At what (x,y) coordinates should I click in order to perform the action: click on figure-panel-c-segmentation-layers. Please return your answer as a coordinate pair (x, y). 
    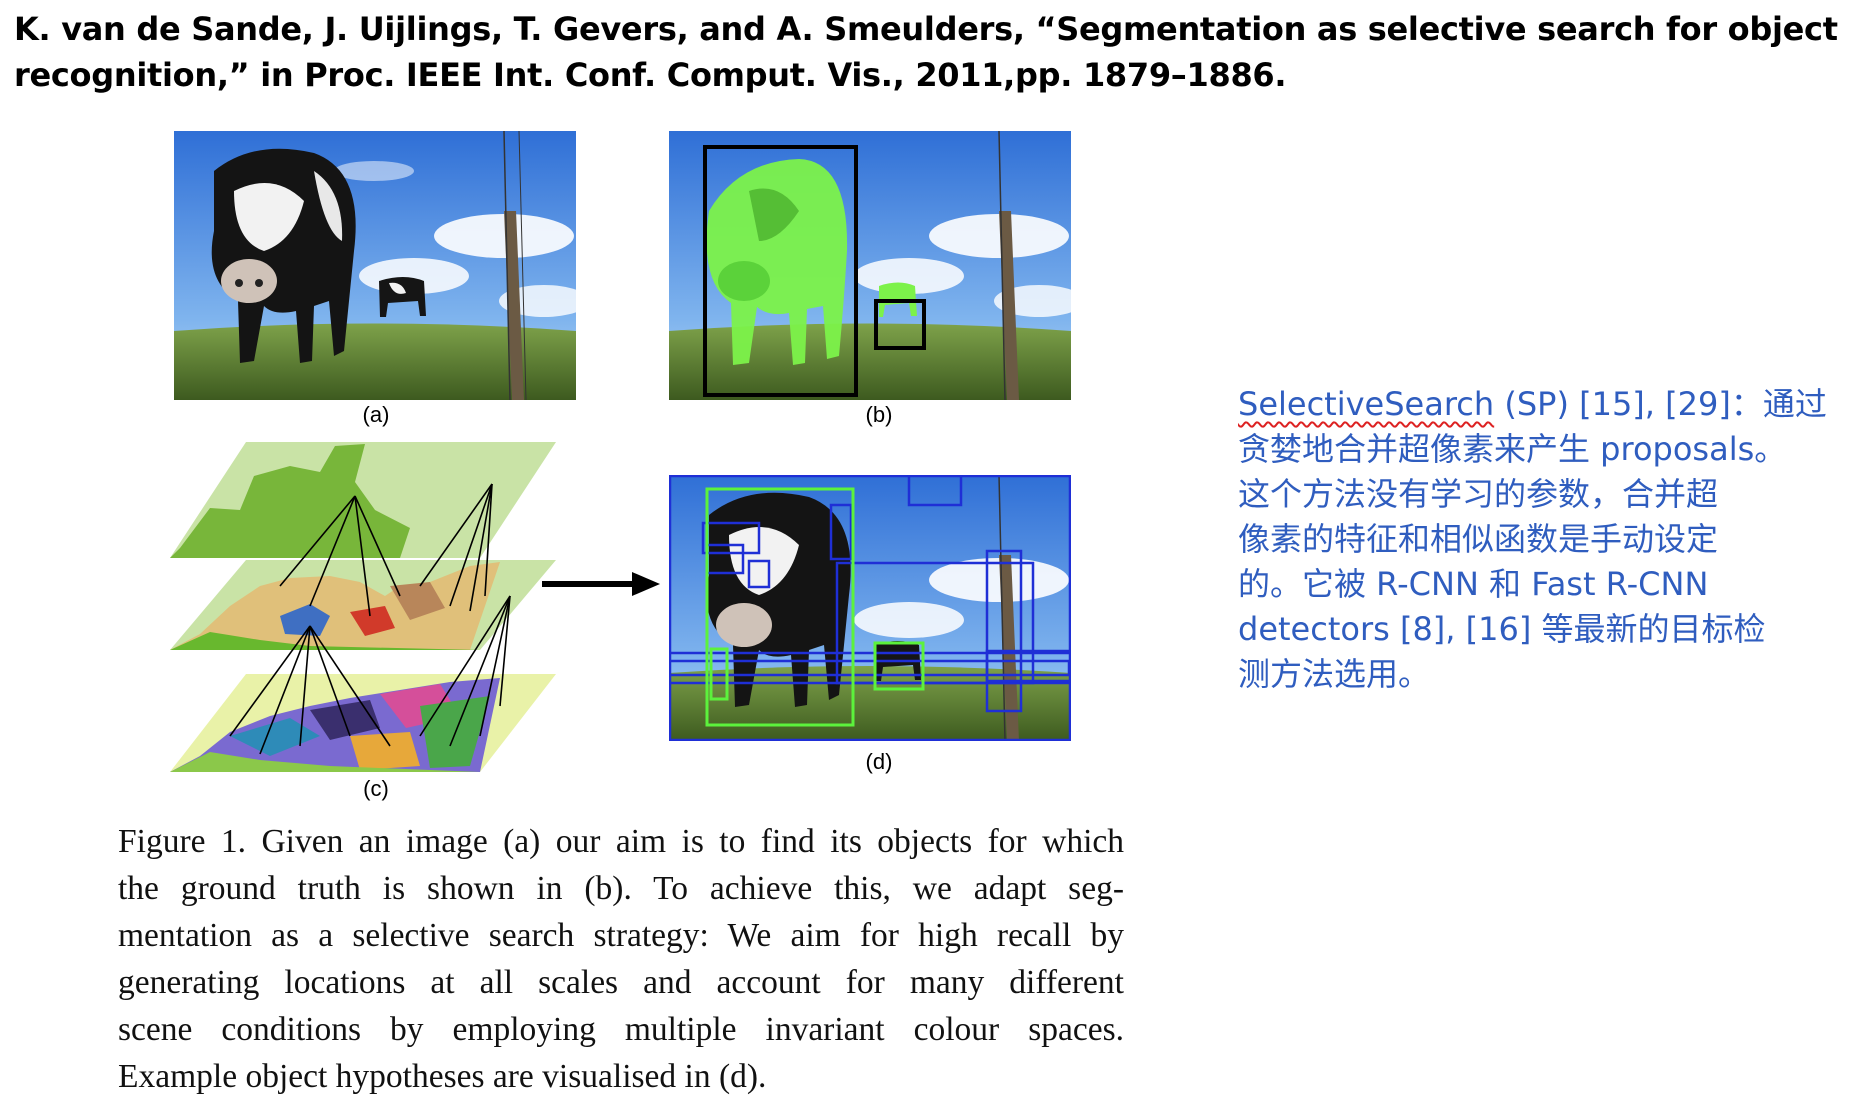
    Looking at the image, I should click on (370, 604).